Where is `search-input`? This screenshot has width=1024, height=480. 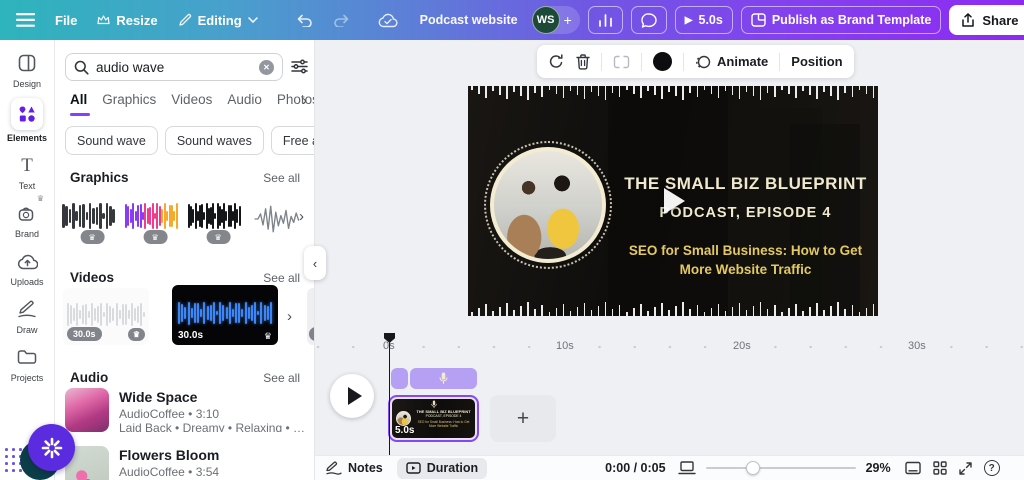
search-input is located at coordinates (174, 67).